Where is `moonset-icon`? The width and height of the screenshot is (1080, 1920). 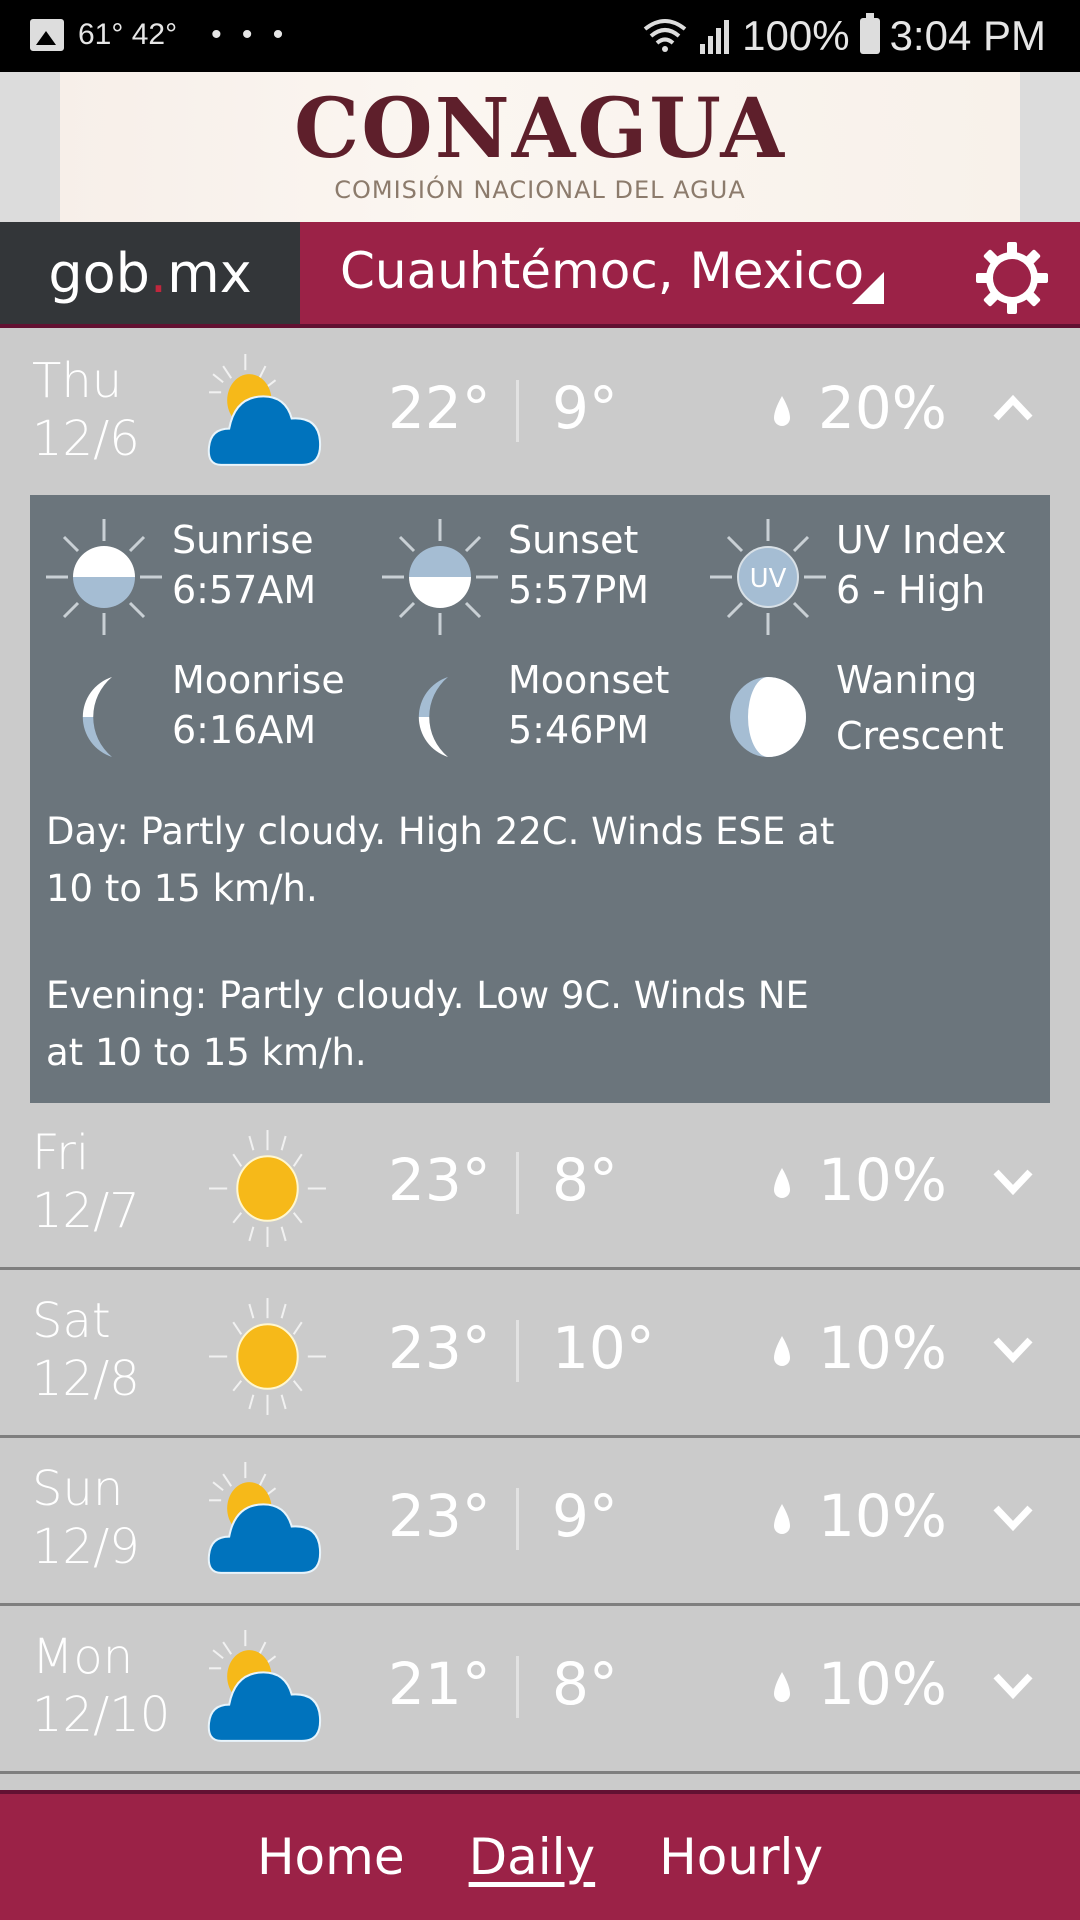
moonset-icon is located at coordinates (433, 717).